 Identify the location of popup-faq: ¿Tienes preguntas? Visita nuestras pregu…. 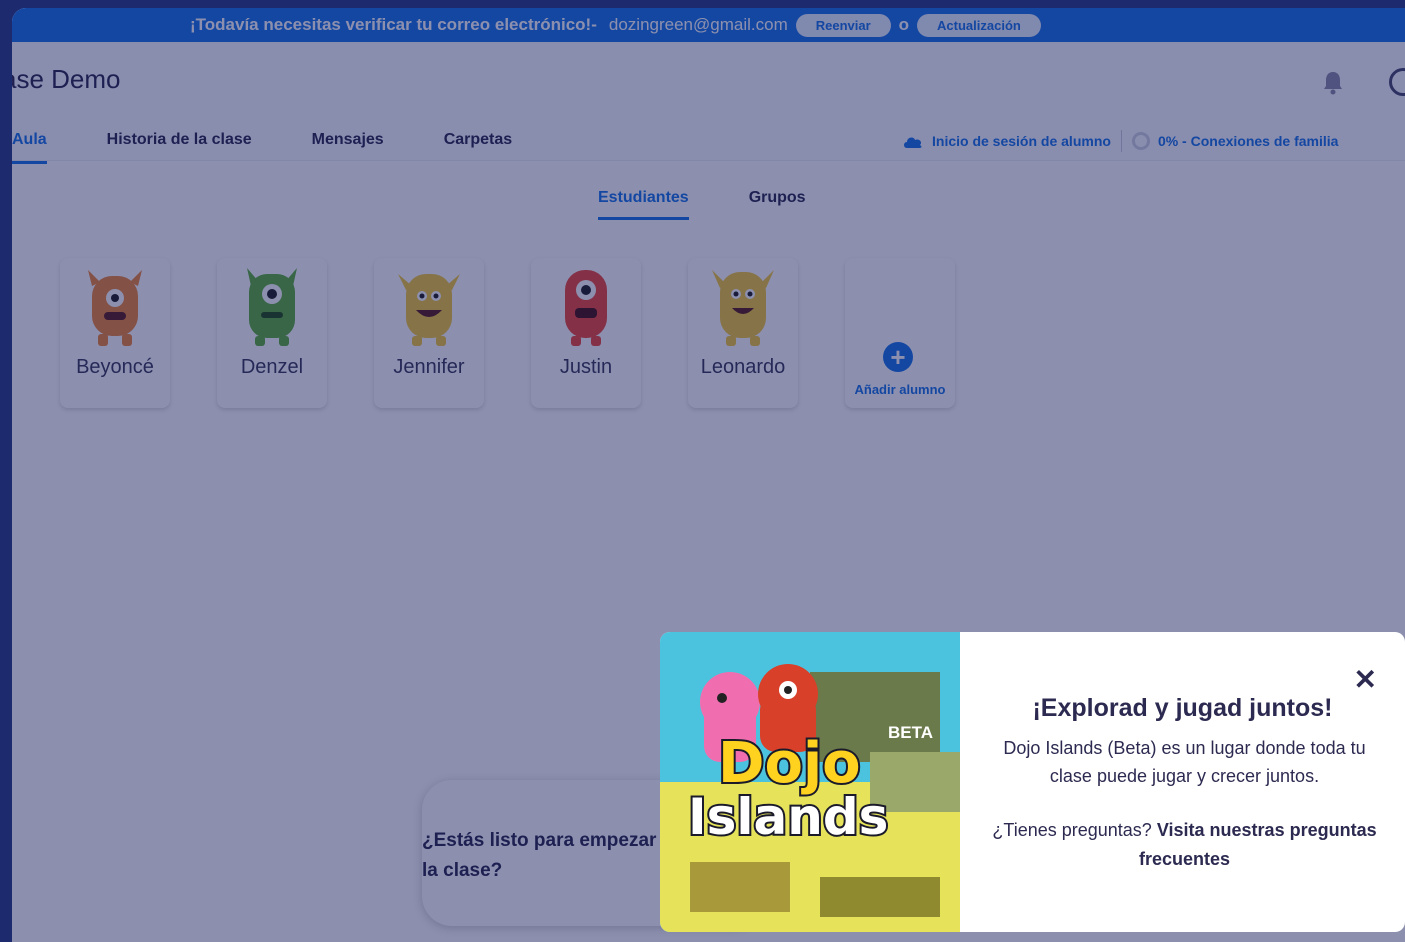
(1184, 845).